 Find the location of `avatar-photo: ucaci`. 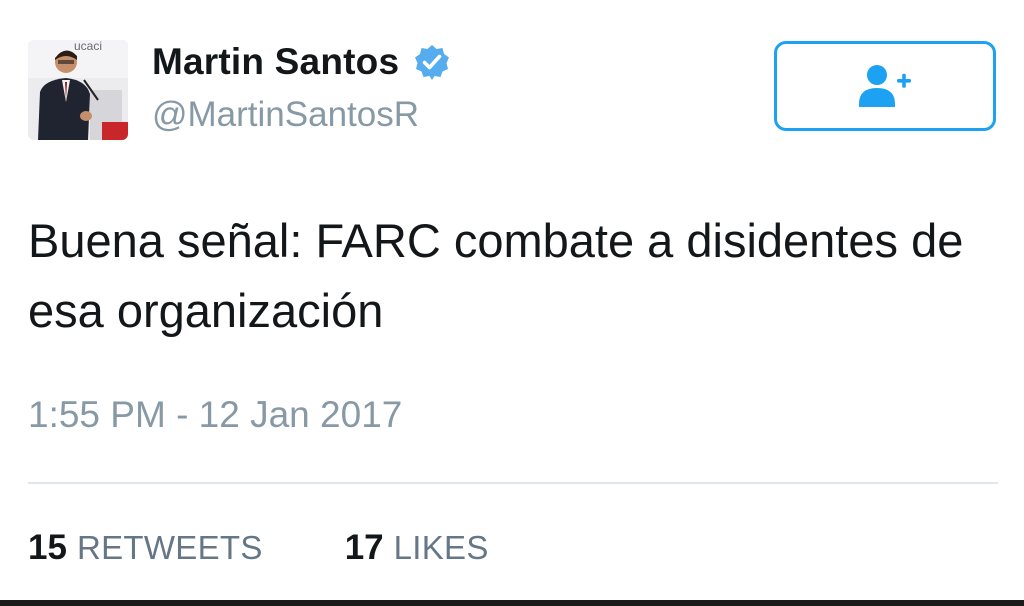

avatar-photo: ucaci is located at coordinates (78, 90).